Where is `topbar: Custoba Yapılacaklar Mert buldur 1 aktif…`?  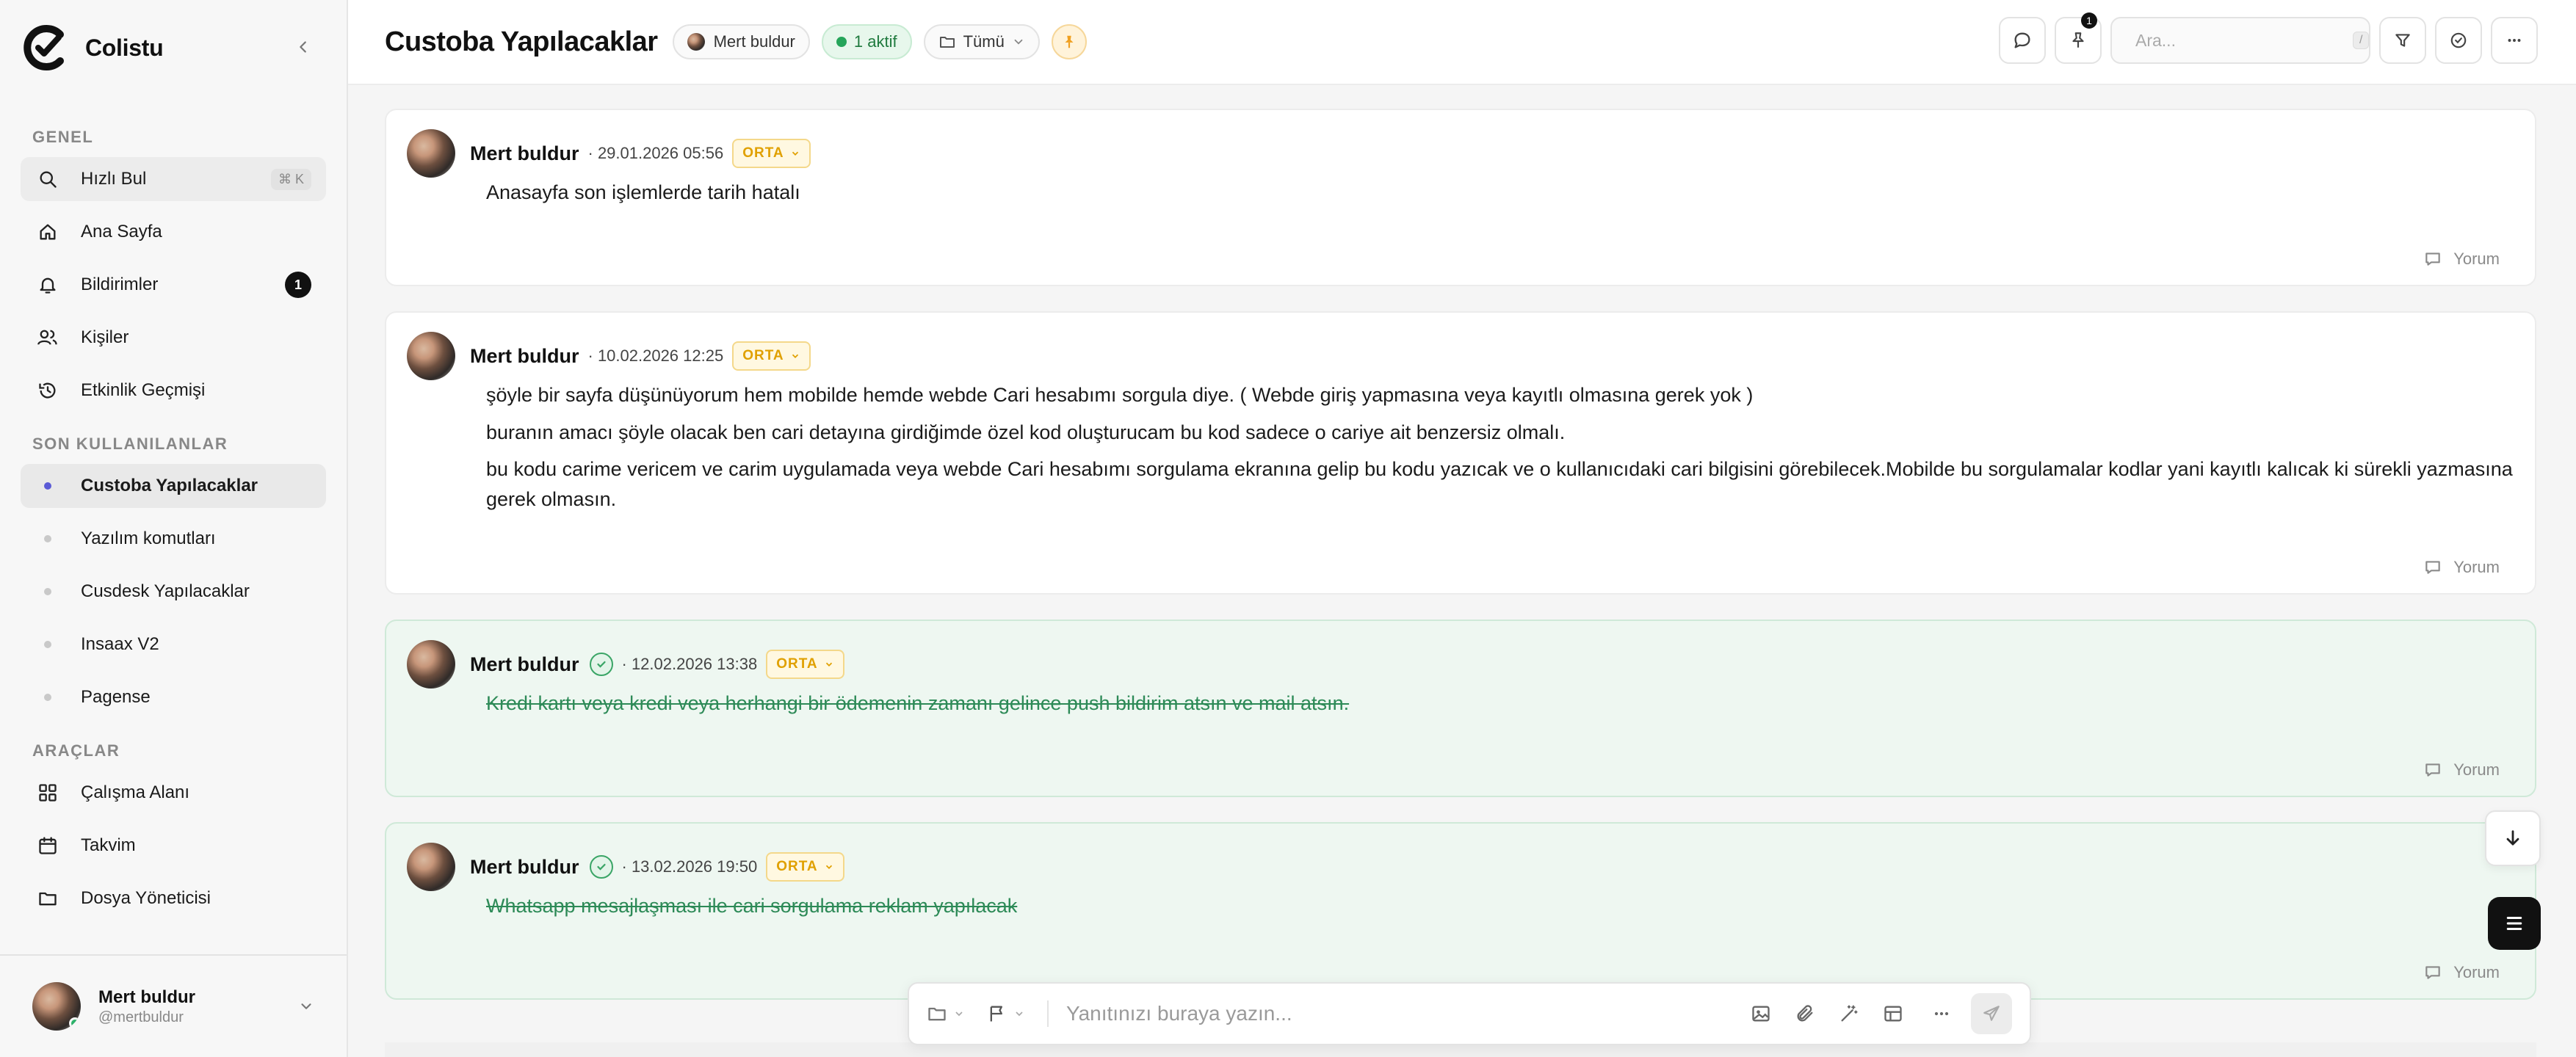 topbar: Custoba Yapılacaklar Mert buldur 1 aktif… is located at coordinates (1462, 42).